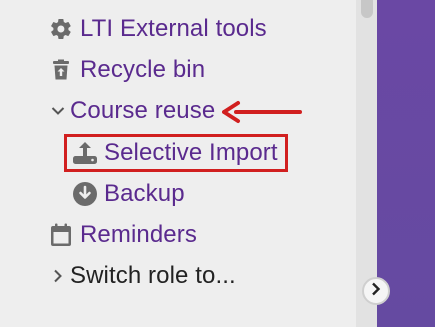 This screenshot has height=327, width=435. Describe the element at coordinates (61, 235) in the screenshot. I see `calendar-icon` at that location.